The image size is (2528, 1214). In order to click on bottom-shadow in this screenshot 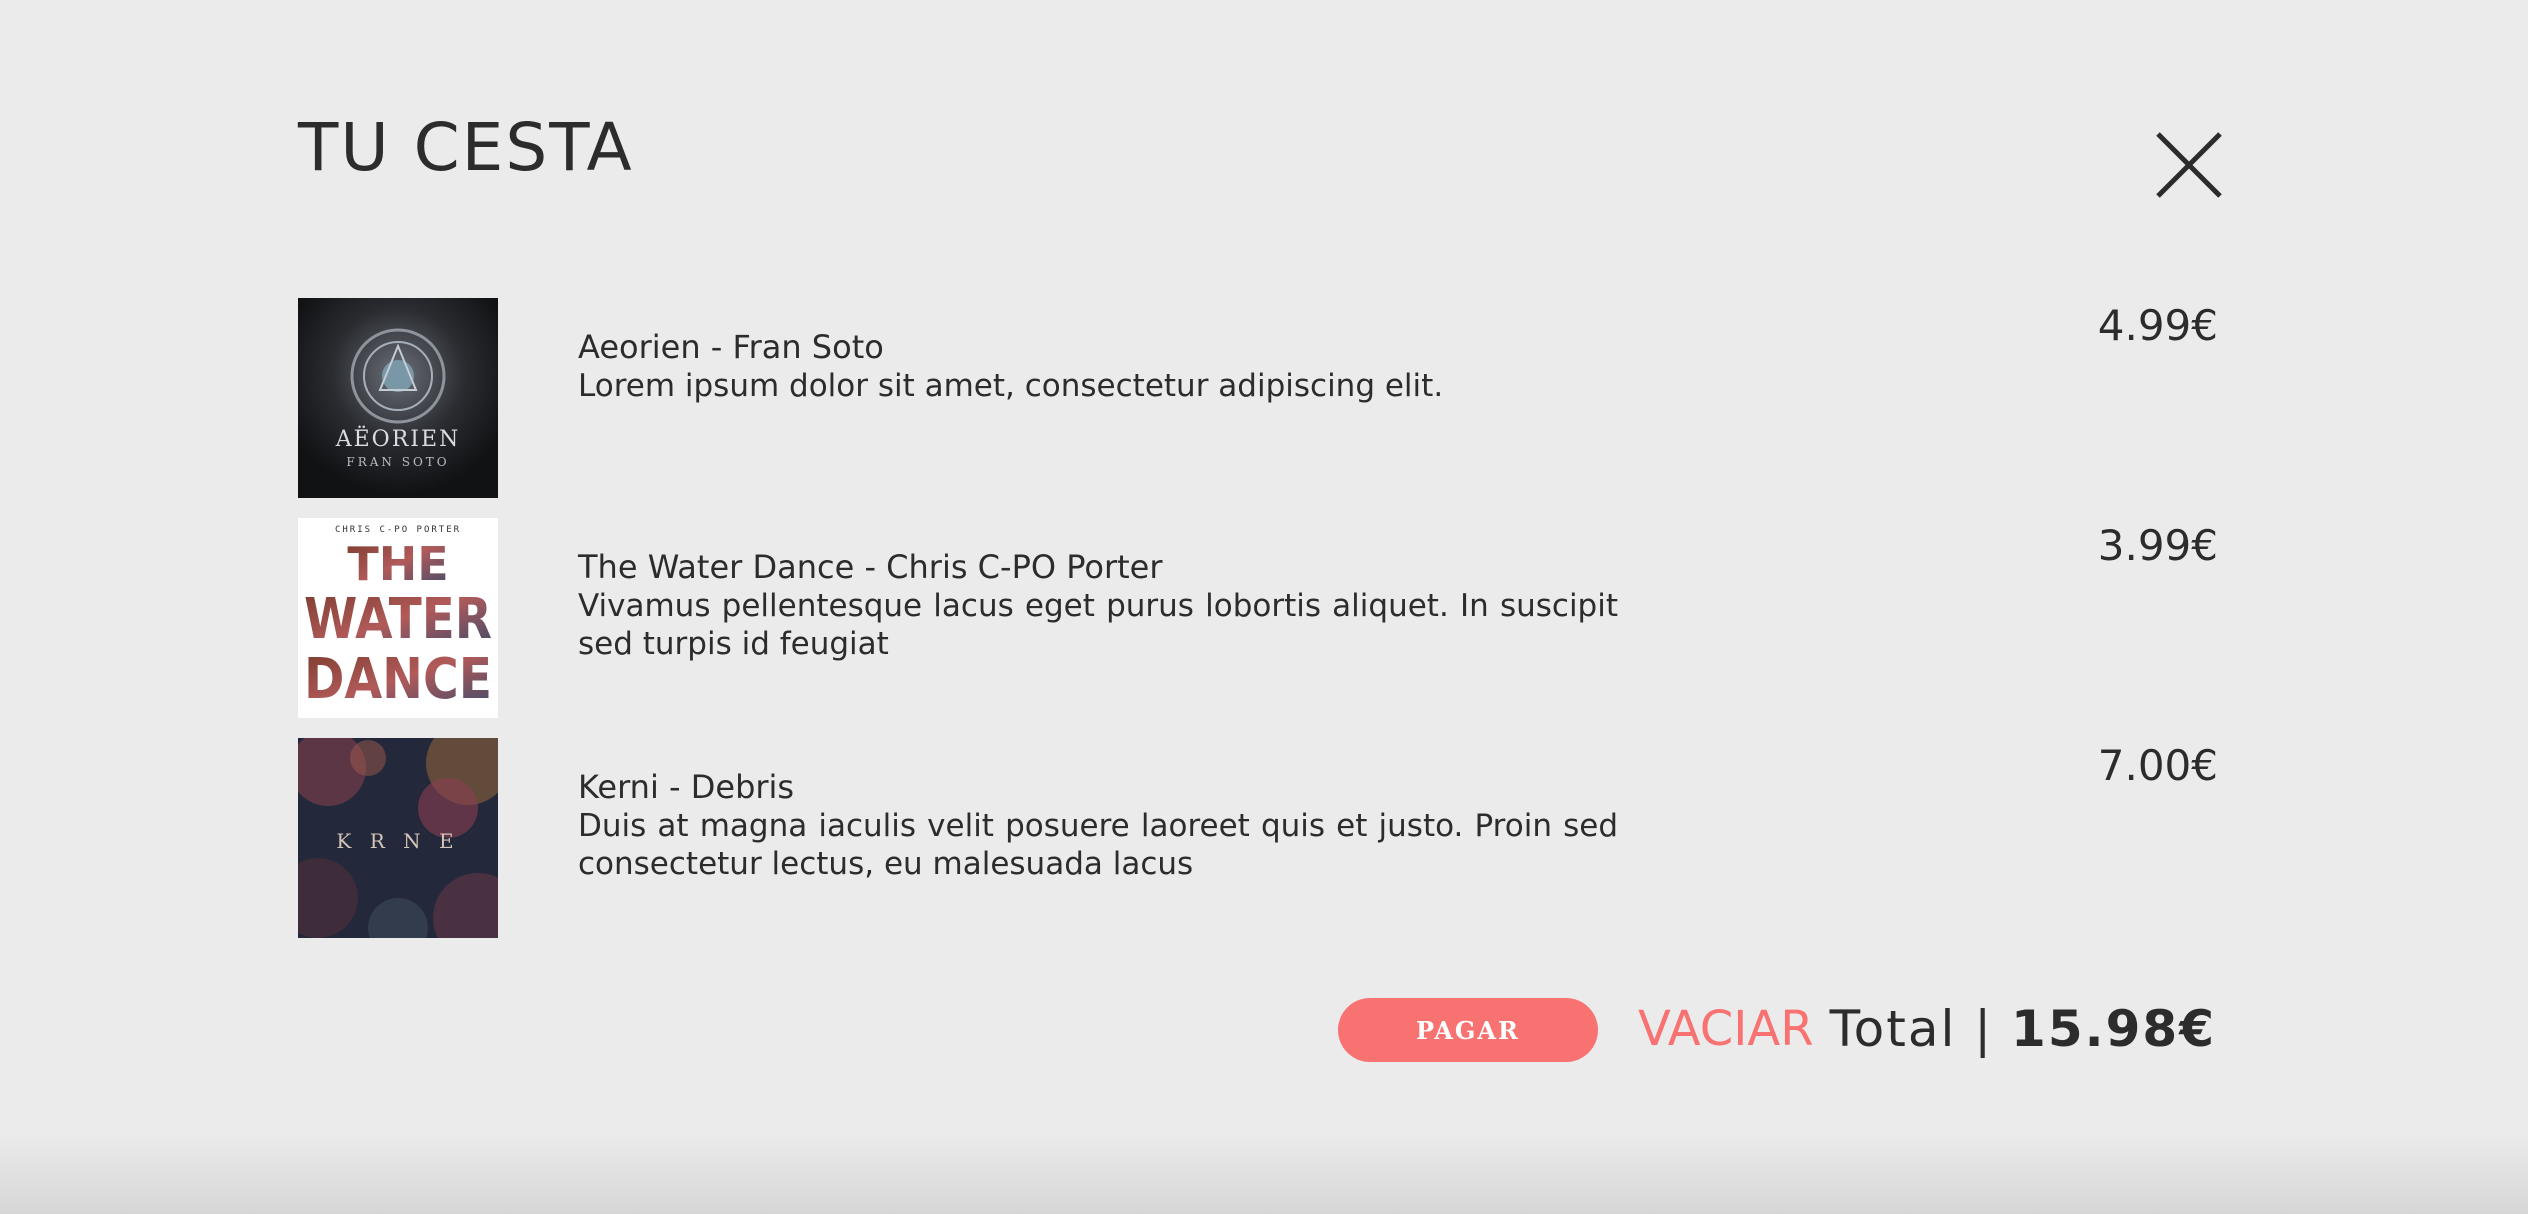, I will do `click(1264, 1174)`.